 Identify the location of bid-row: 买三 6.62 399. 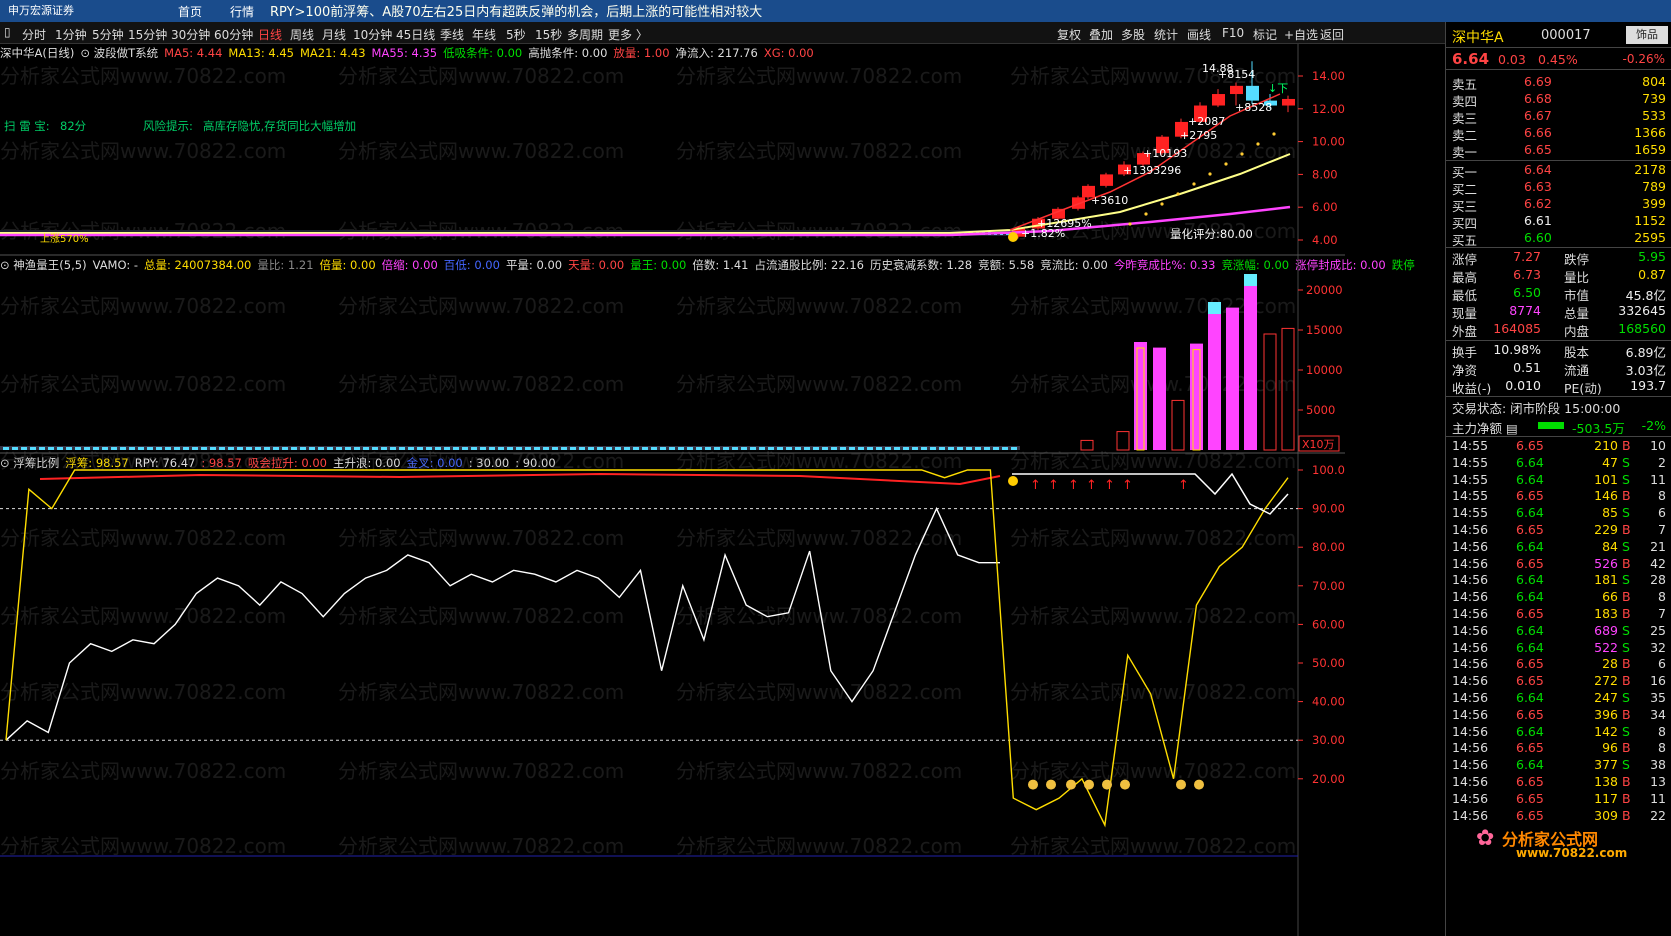
(1558, 205).